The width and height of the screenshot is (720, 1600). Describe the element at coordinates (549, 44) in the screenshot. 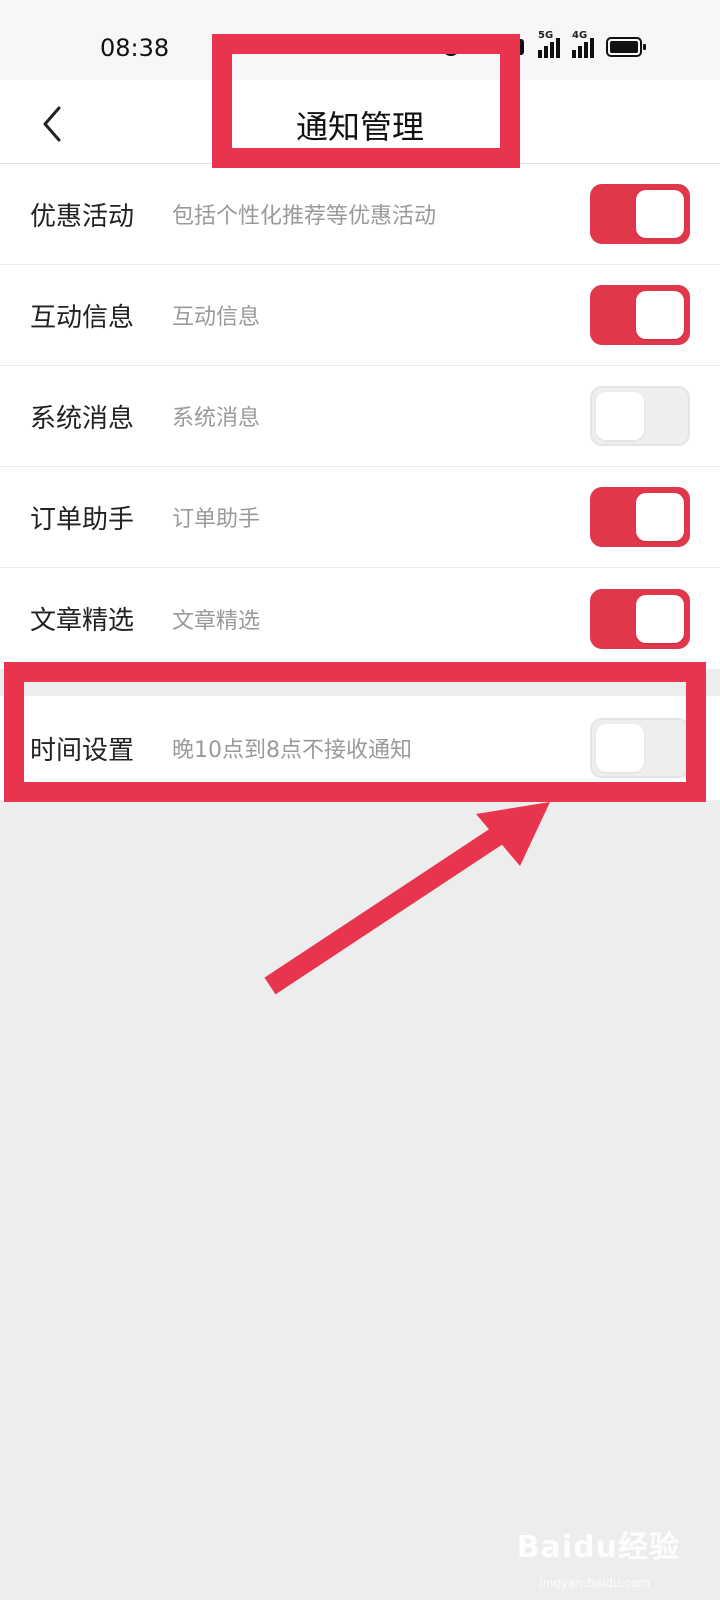

I see `signal-5g-icon: 5G` at that location.